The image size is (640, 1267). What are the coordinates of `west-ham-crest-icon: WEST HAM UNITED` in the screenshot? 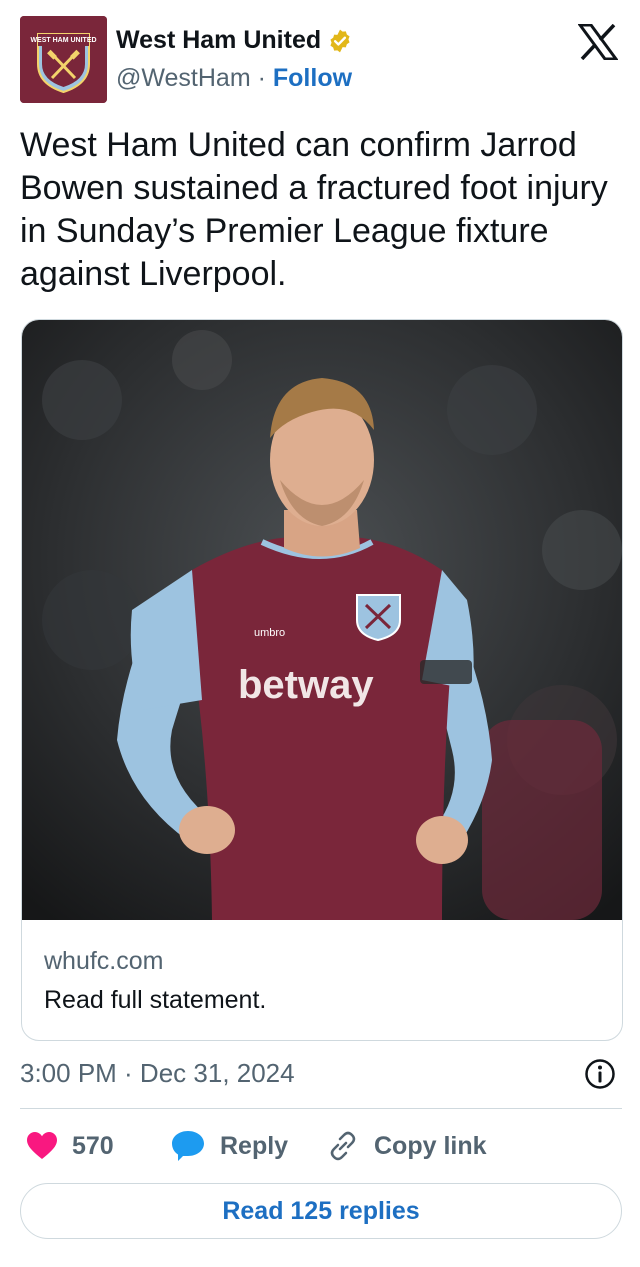 It's located at (63, 59).